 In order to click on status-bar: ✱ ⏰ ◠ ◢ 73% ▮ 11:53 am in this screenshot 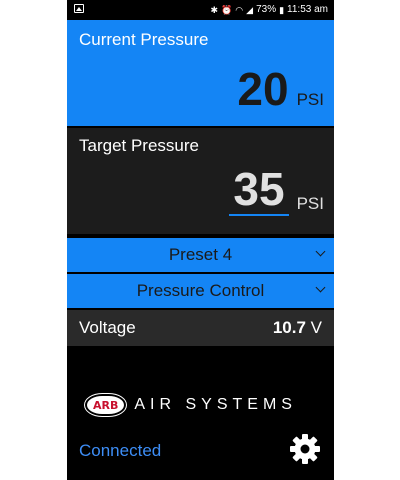, I will do `click(200, 10)`.